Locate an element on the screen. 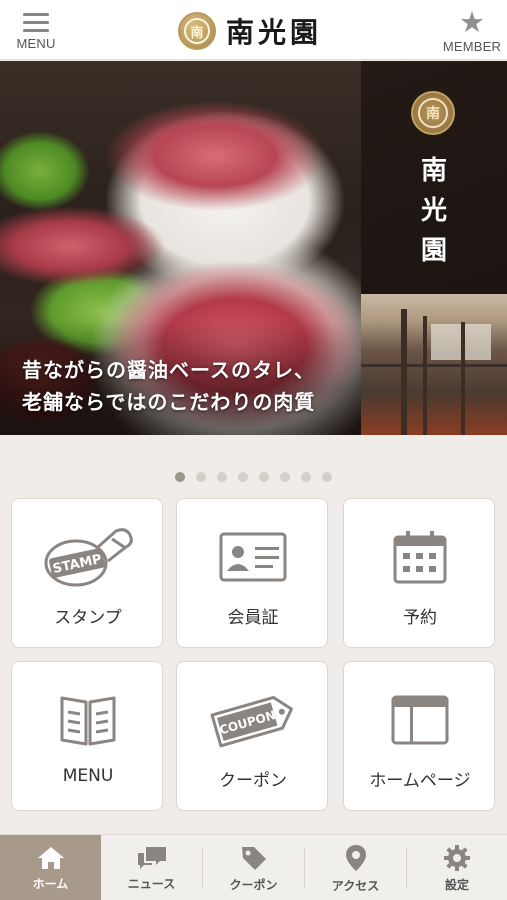 Image resolution: width=507 pixels, height=900 pixels. tile-reservation-label: 予約 is located at coordinates (420, 618).